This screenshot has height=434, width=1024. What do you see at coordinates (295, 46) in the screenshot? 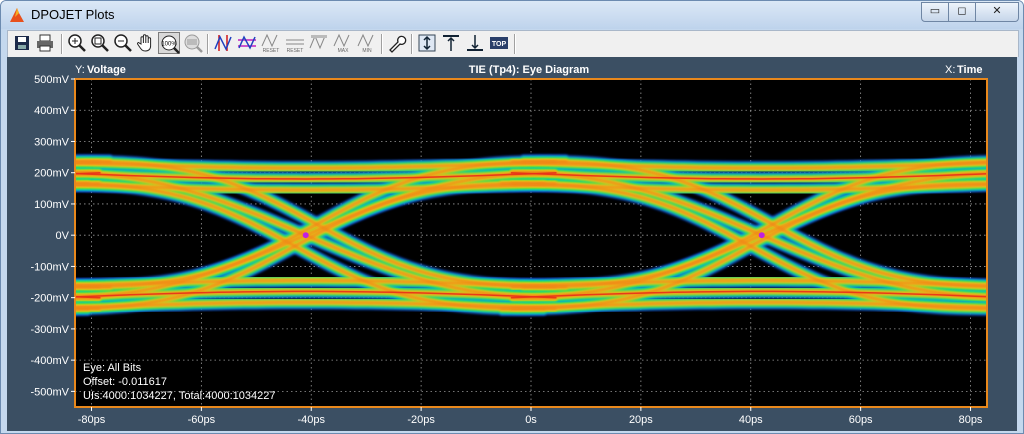
I see `cursor-reset2-icon: RESET` at bounding box center [295, 46].